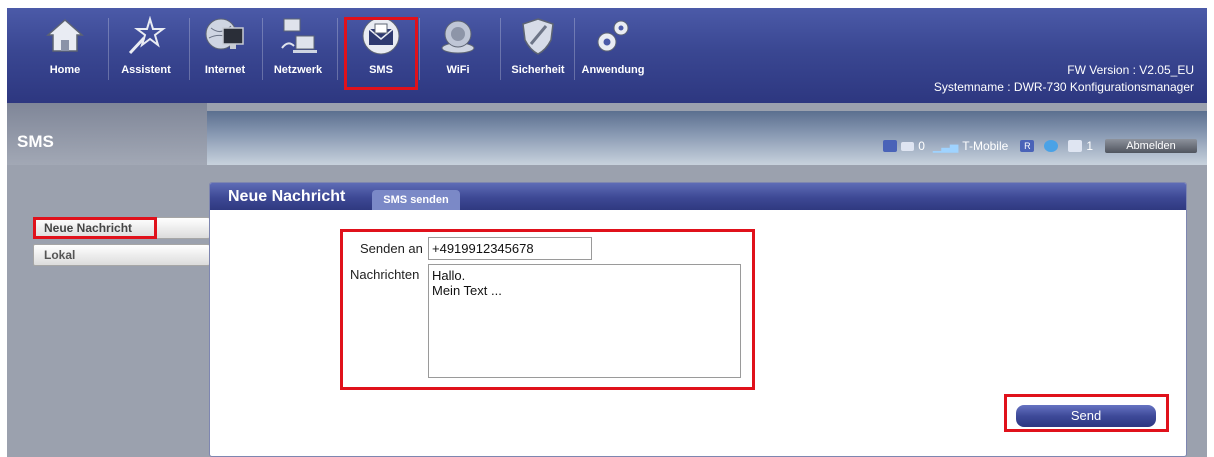 The image size is (1214, 457). What do you see at coordinates (1075, 146) in the screenshot?
I see `clients-icon` at bounding box center [1075, 146].